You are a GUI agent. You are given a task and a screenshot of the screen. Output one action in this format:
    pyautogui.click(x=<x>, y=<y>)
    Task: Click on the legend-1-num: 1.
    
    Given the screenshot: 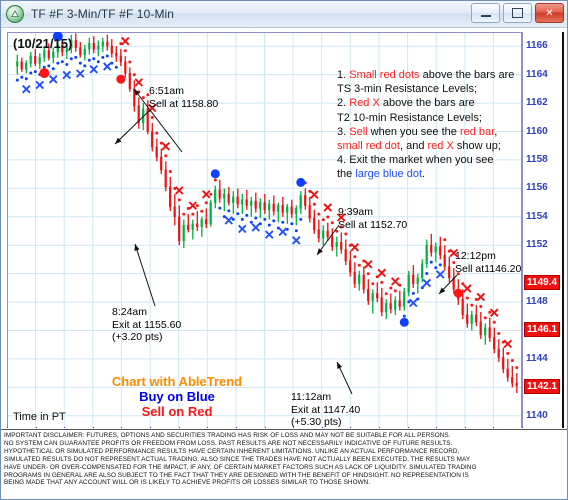 What is the action you would take?
    pyautogui.click(x=342, y=75)
    